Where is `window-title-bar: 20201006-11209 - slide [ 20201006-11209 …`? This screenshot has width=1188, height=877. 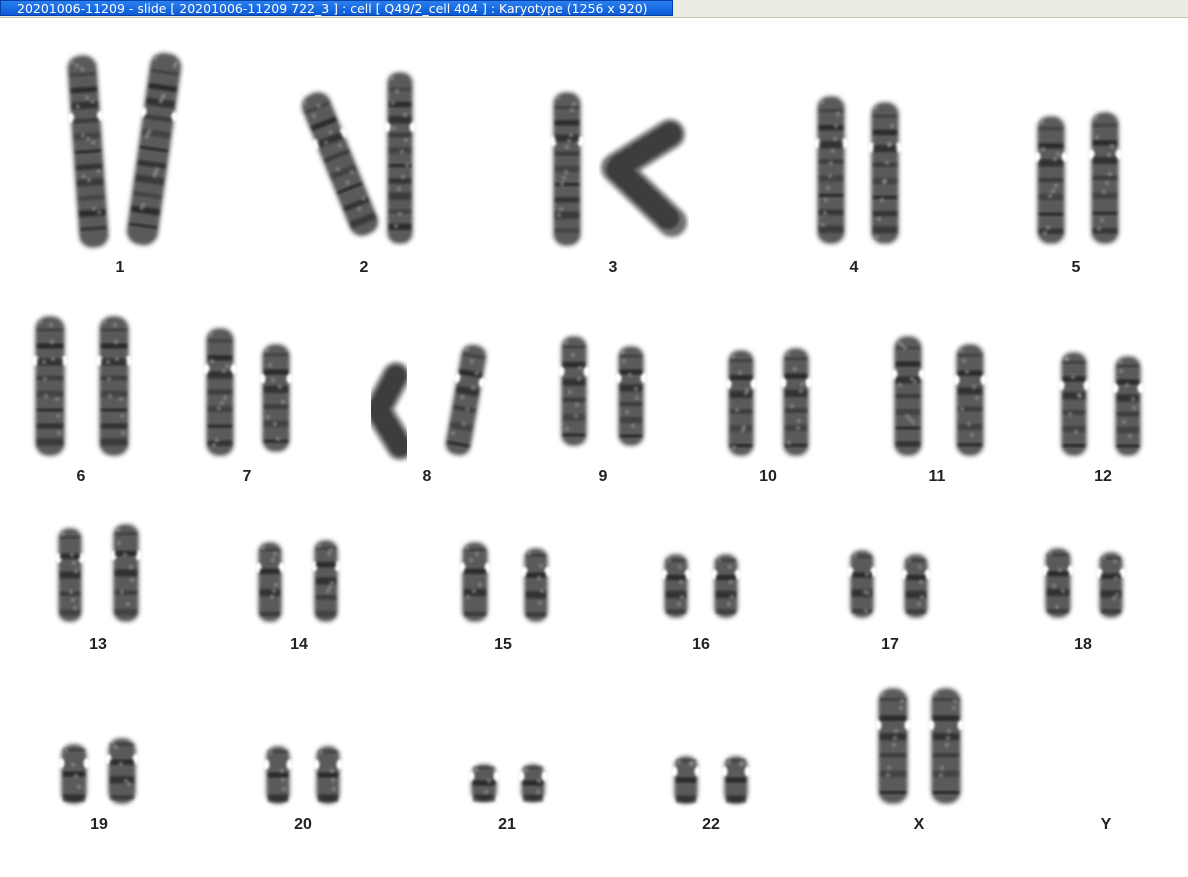
window-title-bar: 20201006-11209 - slide [ 20201006-11209 … is located at coordinates (594, 9).